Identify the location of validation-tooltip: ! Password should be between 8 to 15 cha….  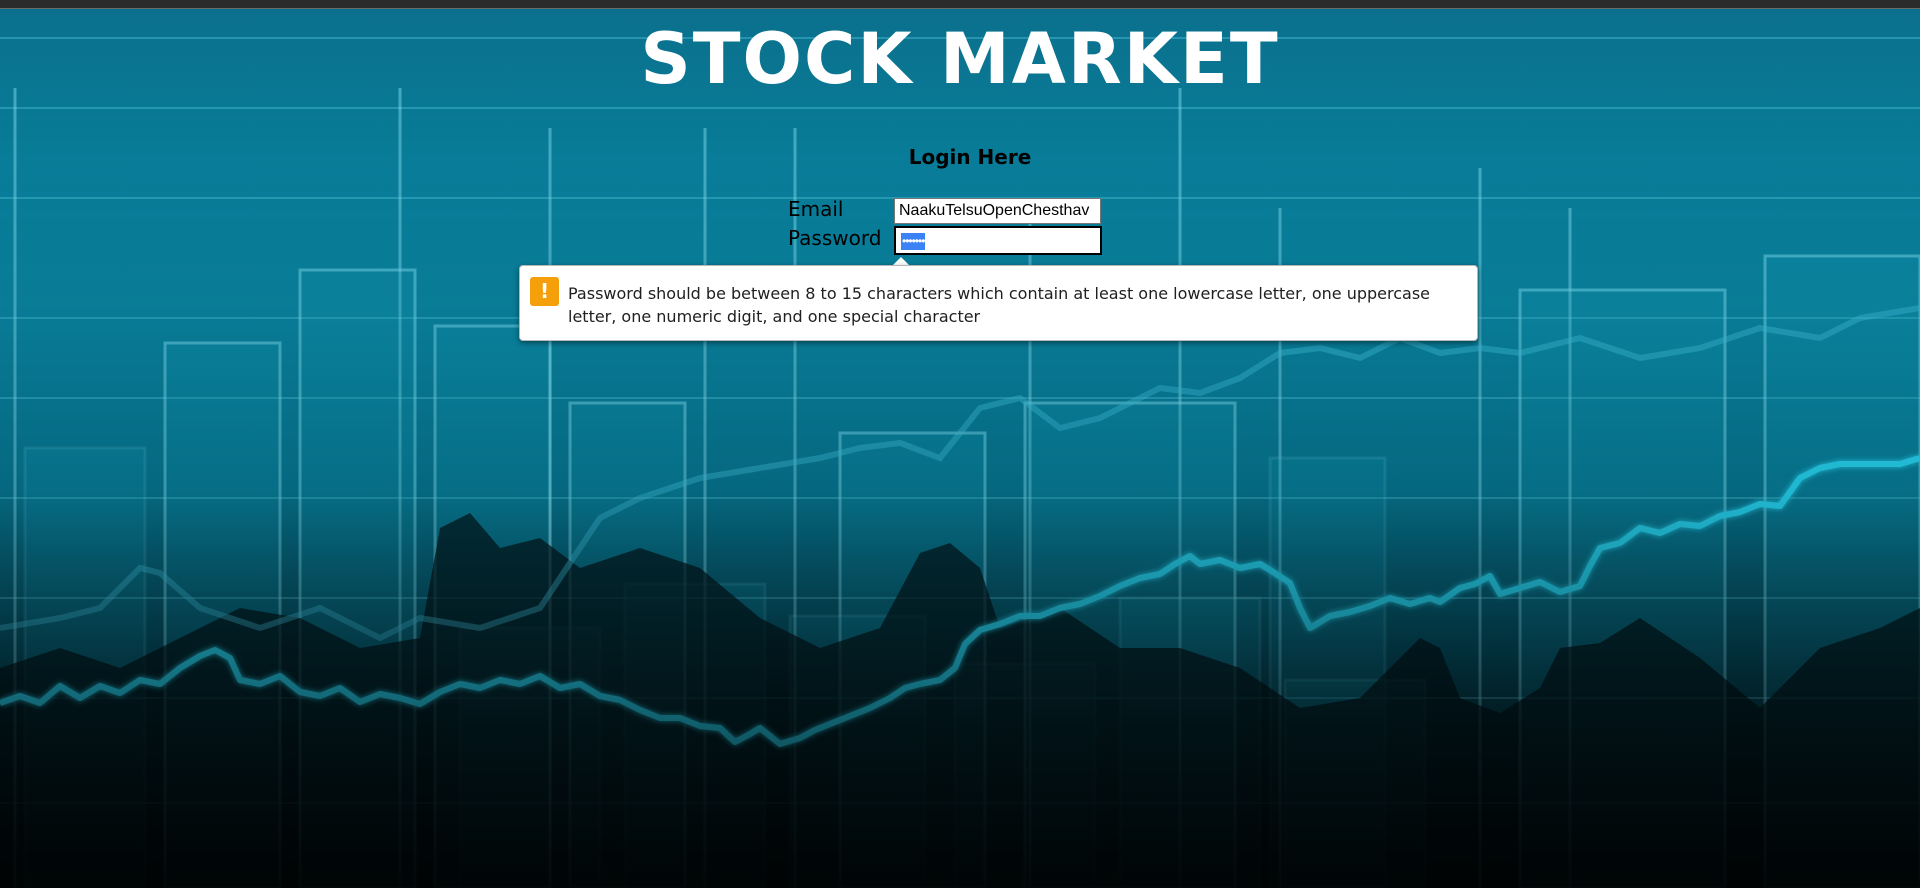
(998, 303).